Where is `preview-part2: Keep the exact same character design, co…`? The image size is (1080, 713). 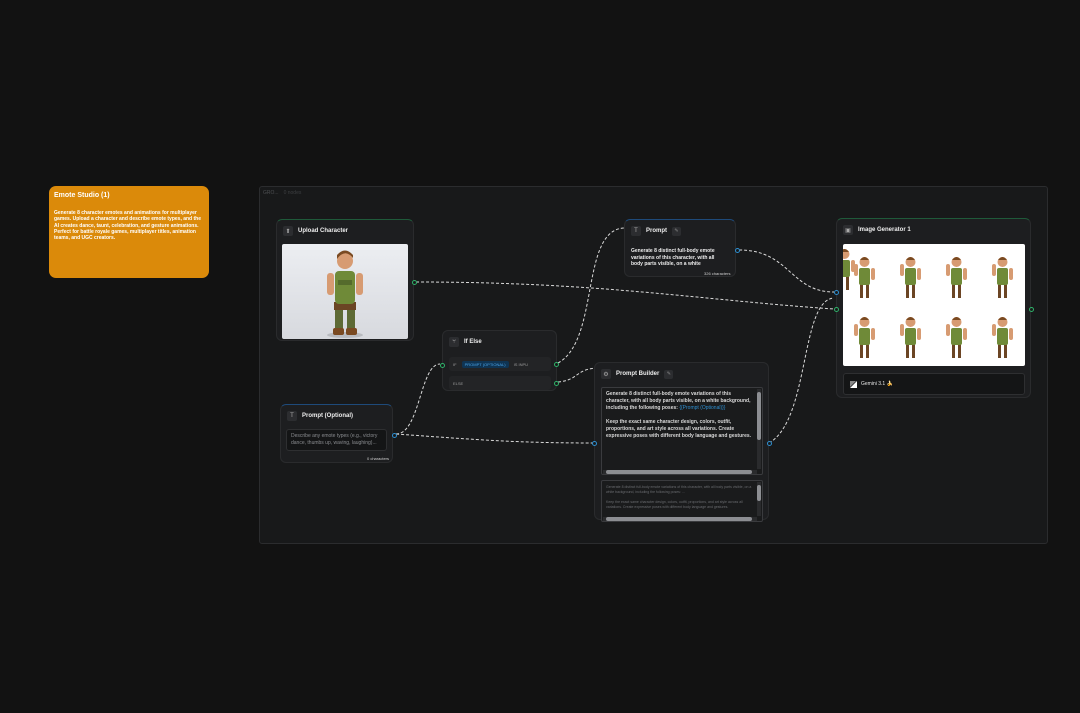 preview-part2: Keep the exact same character design, co… is located at coordinates (674, 504).